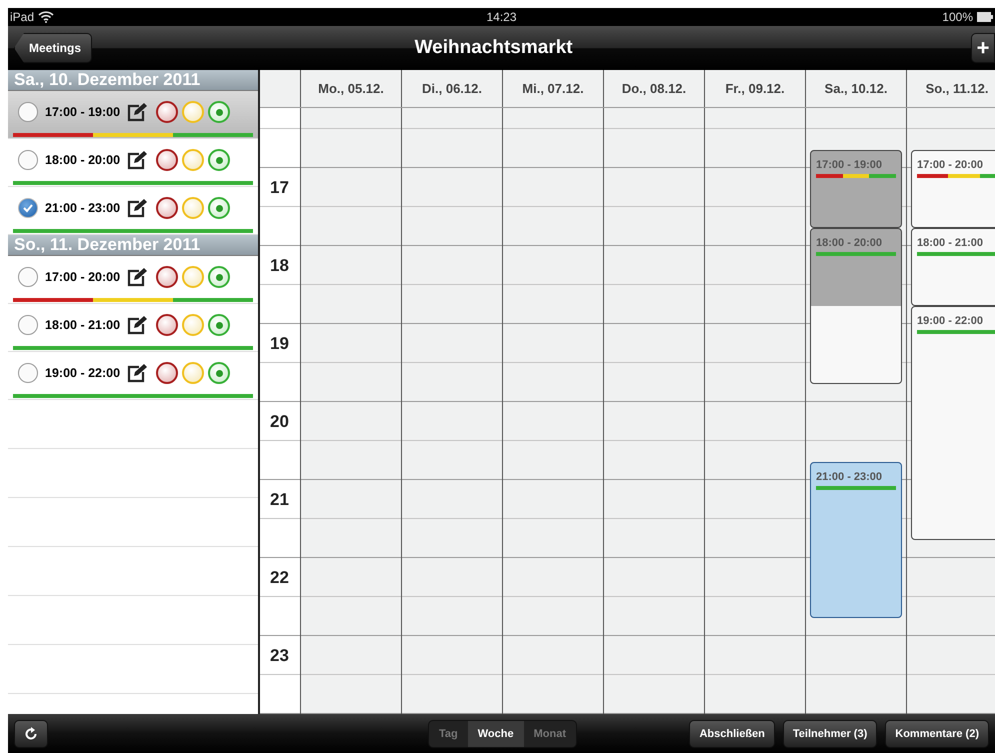 This screenshot has width=995, height=753. What do you see at coordinates (732, 734) in the screenshot?
I see `toolbar-button: Abschließen` at bounding box center [732, 734].